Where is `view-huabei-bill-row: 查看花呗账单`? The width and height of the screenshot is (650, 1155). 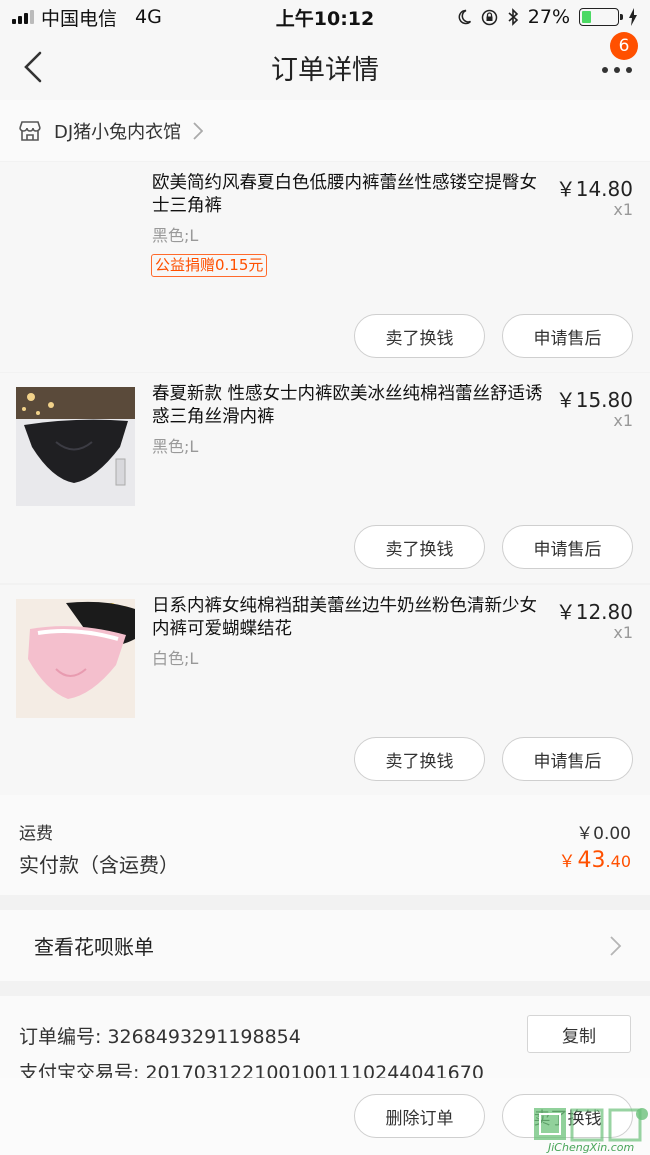 view-huabei-bill-row: 查看花呗账单 is located at coordinates (325, 945).